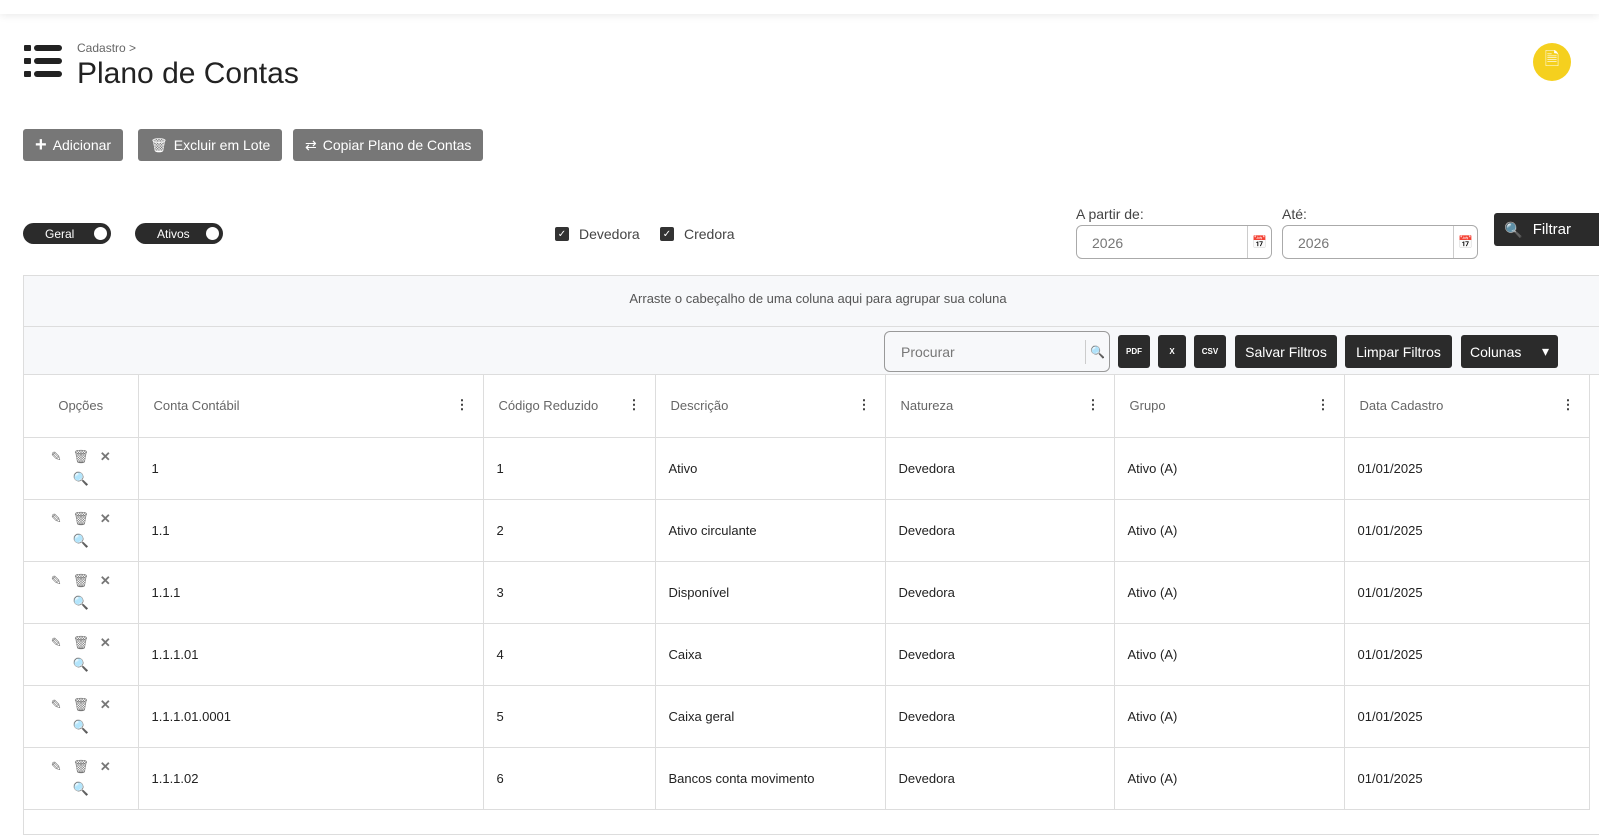 The height and width of the screenshot is (835, 1599). What do you see at coordinates (597, 234) in the screenshot?
I see `checkbox-devedora: ✓ Devedora` at bounding box center [597, 234].